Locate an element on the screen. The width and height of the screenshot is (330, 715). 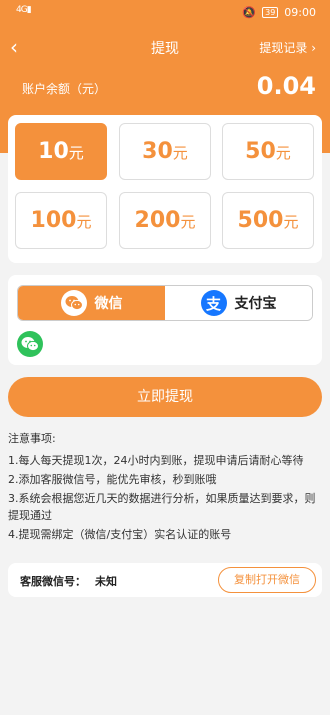
customer-service-label: 客服微信号： is located at coordinates (53, 581).